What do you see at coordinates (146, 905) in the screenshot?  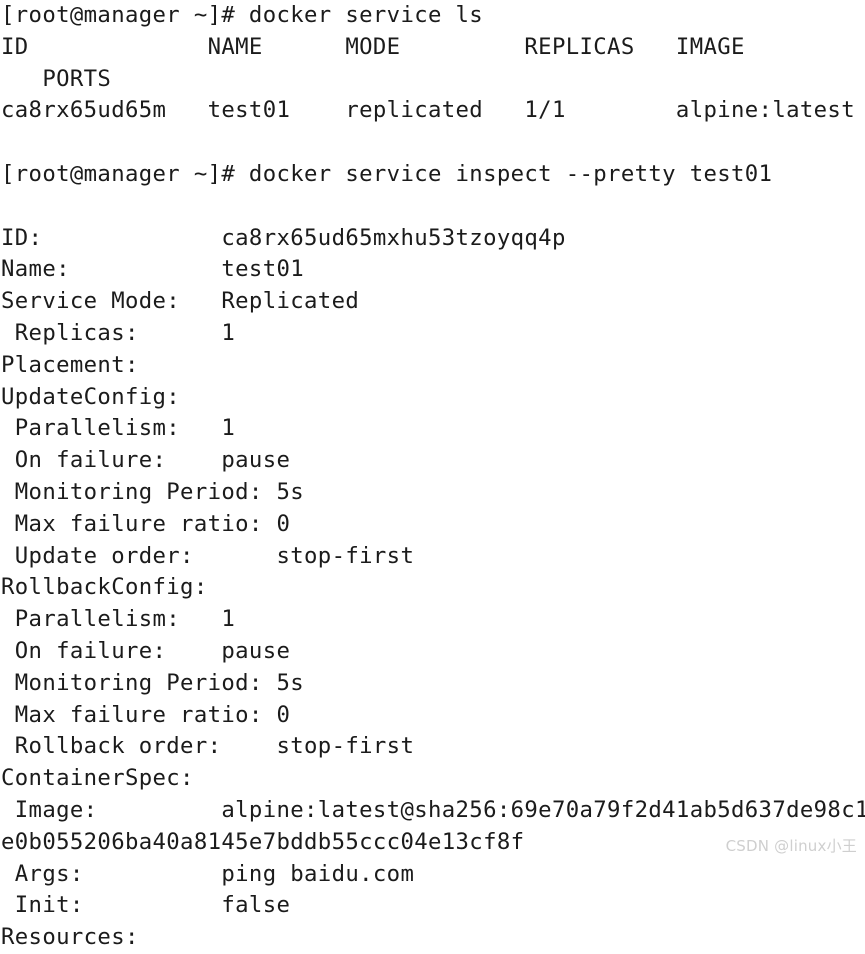 I see `terminal-line-container-init: Init: false` at bounding box center [146, 905].